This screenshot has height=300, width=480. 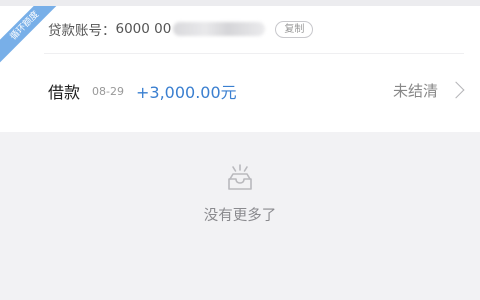 I want to click on loan-type-label: 借款, so click(x=64, y=92).